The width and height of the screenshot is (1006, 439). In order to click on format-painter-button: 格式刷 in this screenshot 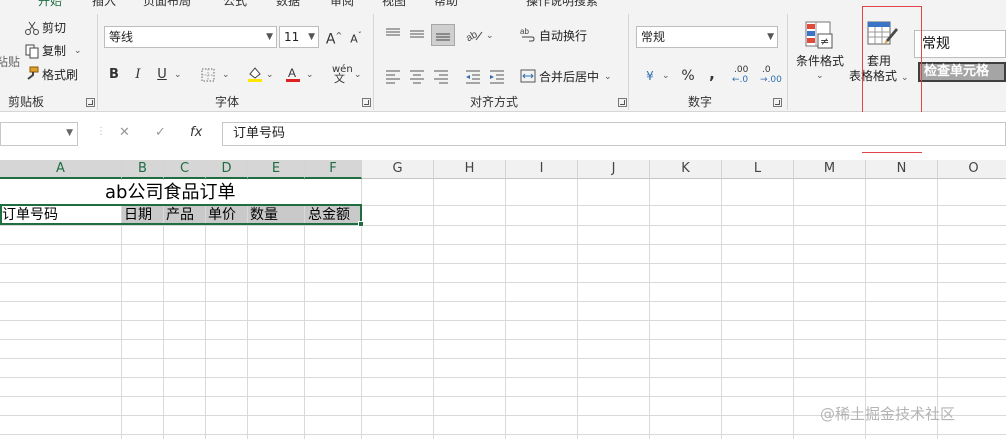, I will do `click(60, 75)`.